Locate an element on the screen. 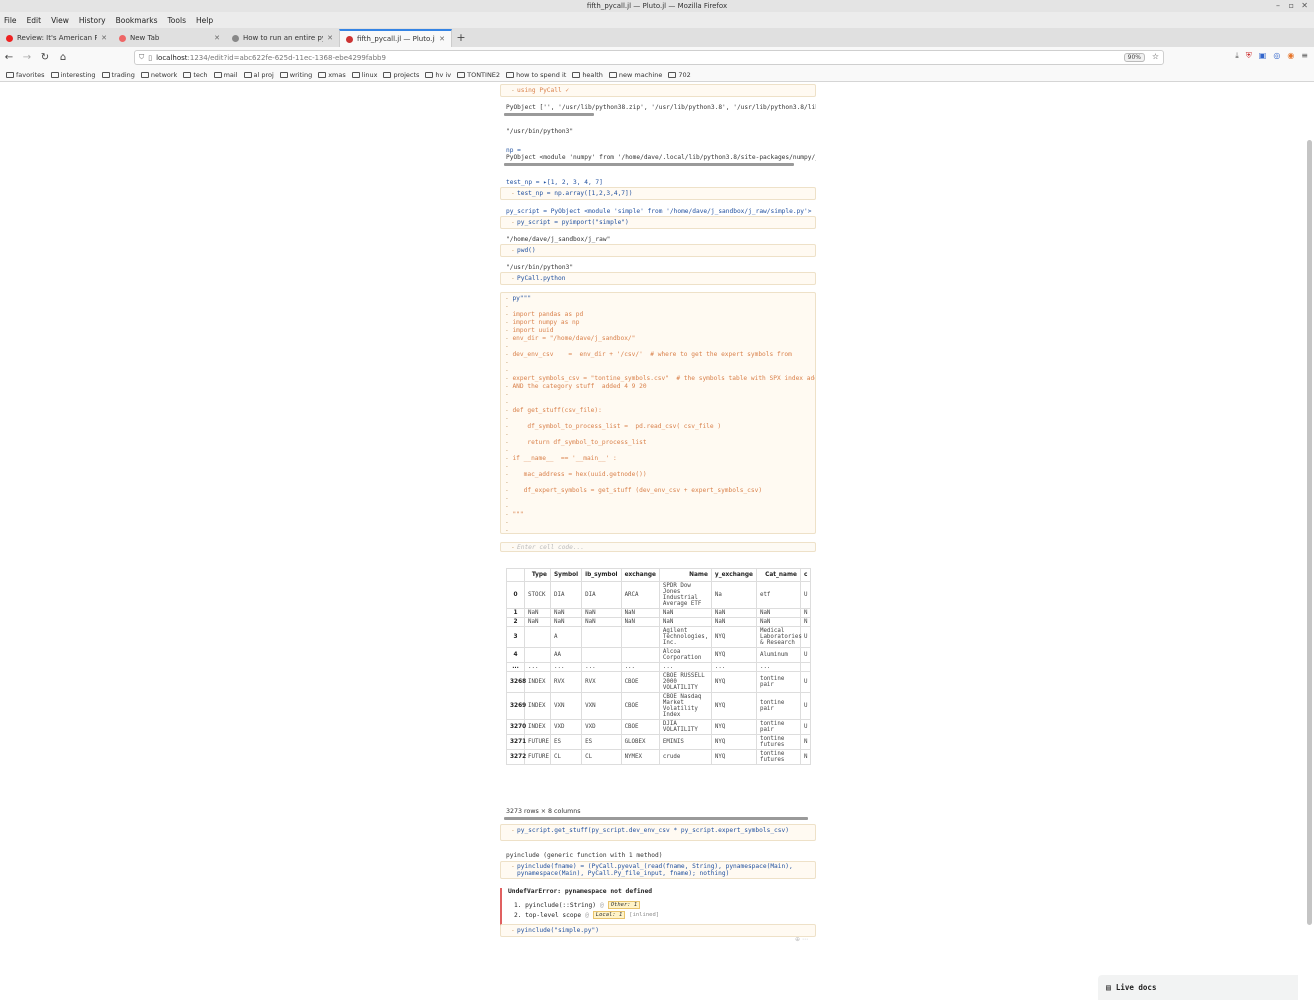 The width and height of the screenshot is (1314, 1000). code-editor: - PyCall.python is located at coordinates (658, 278).